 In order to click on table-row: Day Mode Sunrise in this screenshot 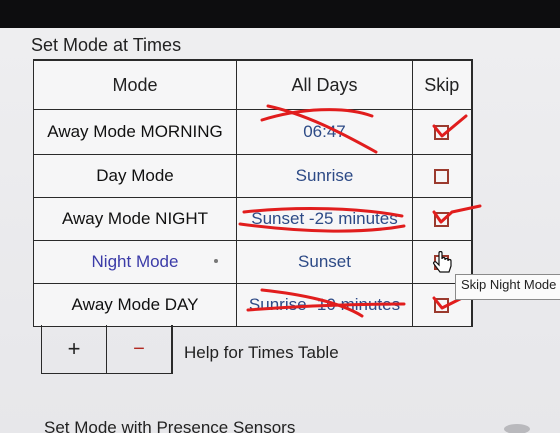, I will do `click(253, 176)`.